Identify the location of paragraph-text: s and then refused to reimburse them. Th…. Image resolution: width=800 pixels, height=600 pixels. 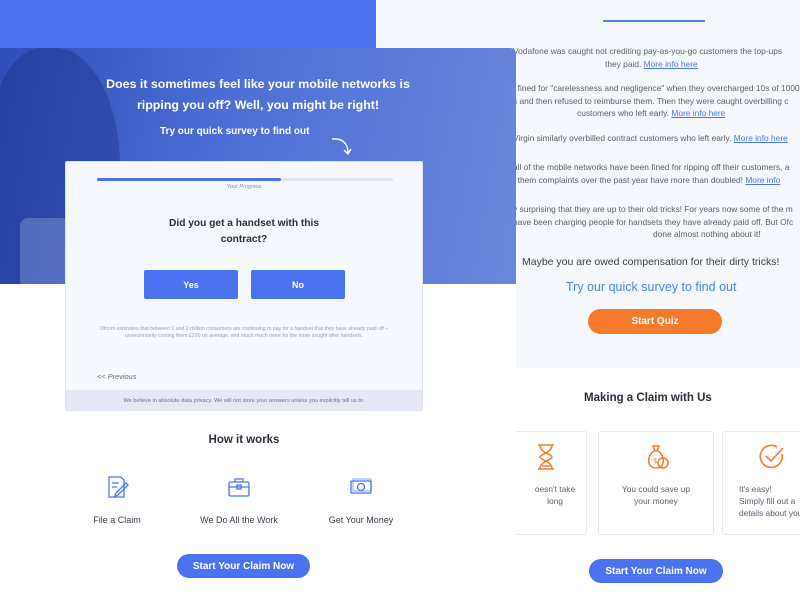
(651, 100).